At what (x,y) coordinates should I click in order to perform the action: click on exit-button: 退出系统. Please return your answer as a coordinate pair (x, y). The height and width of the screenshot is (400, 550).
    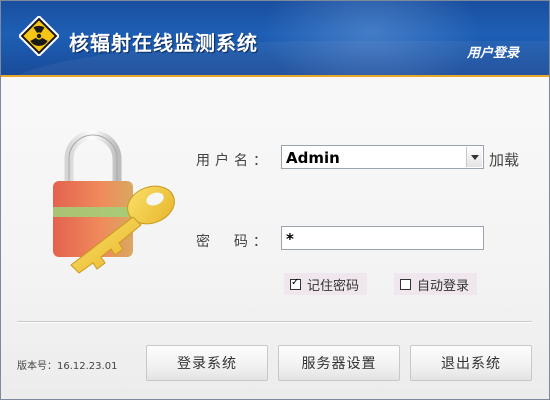
    Looking at the image, I should click on (471, 363).